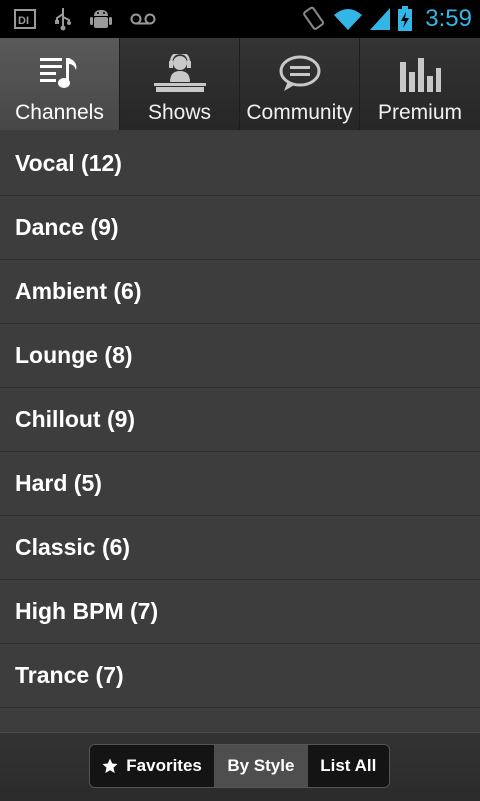 This screenshot has height=801, width=480. What do you see at coordinates (419, 112) in the screenshot?
I see `tab-premium-label: Premium` at bounding box center [419, 112].